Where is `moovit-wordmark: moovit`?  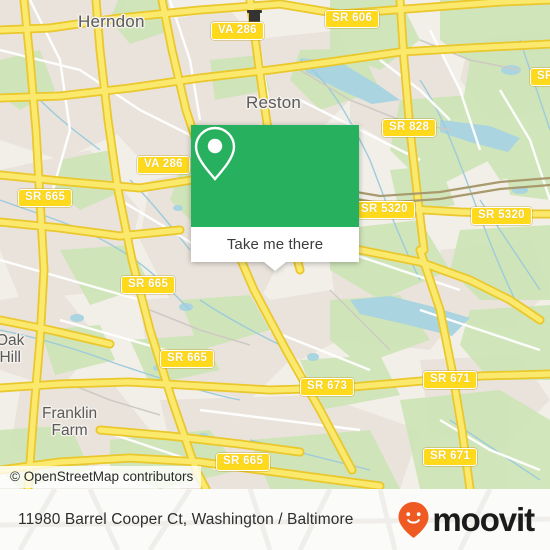 moovit-wordmark: moovit is located at coordinates (483, 519).